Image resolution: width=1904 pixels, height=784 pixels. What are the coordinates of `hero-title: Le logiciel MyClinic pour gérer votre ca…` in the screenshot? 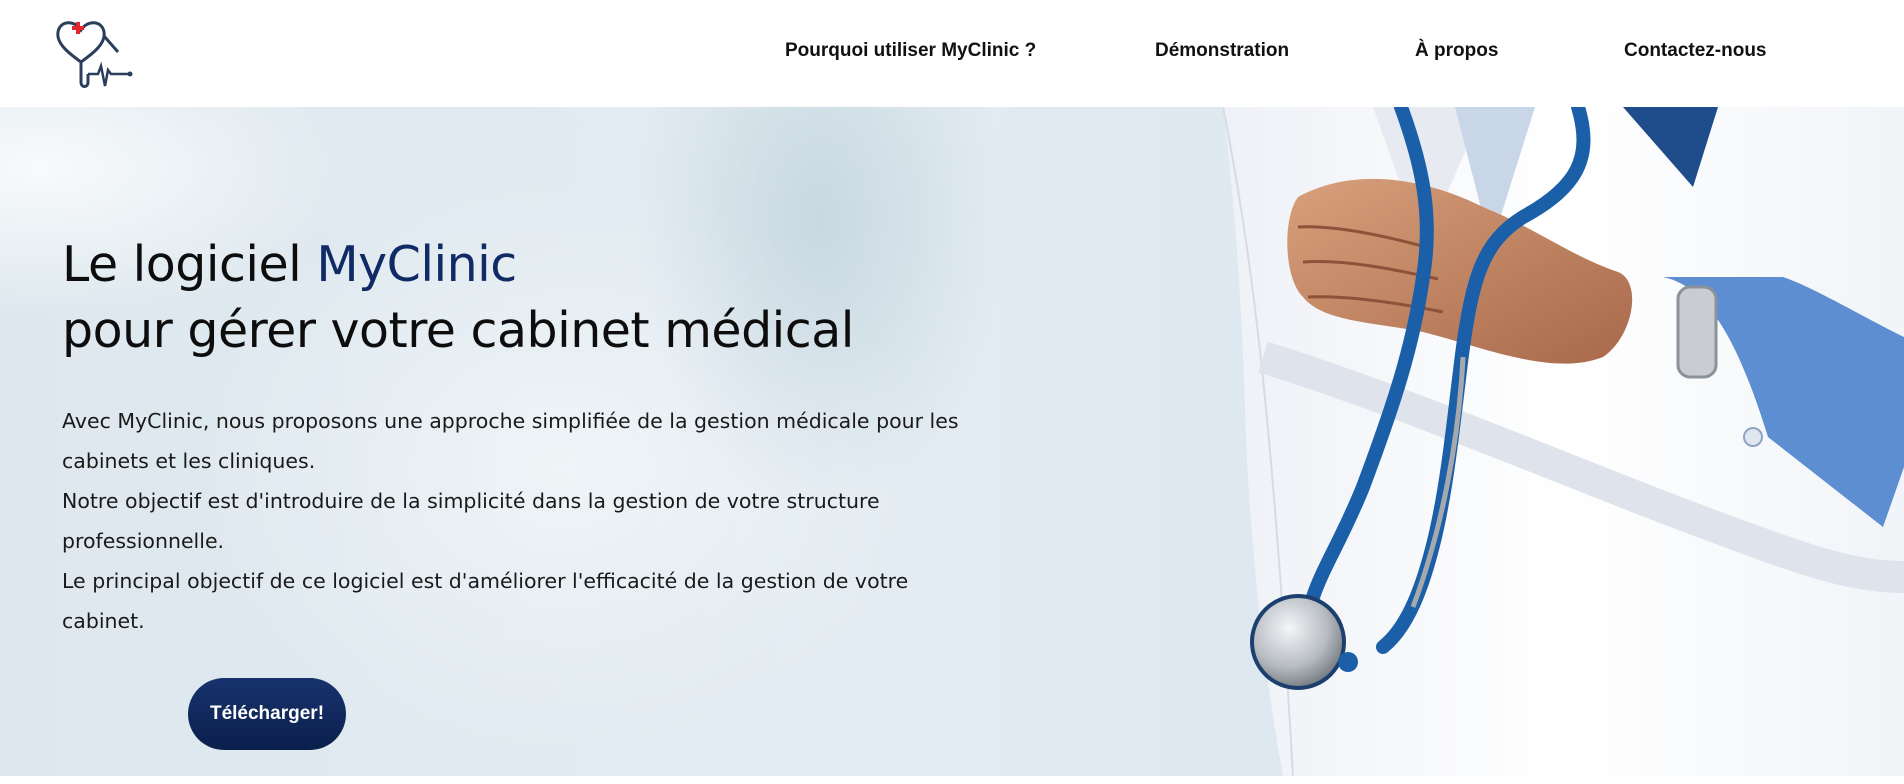 It's located at (458, 298).